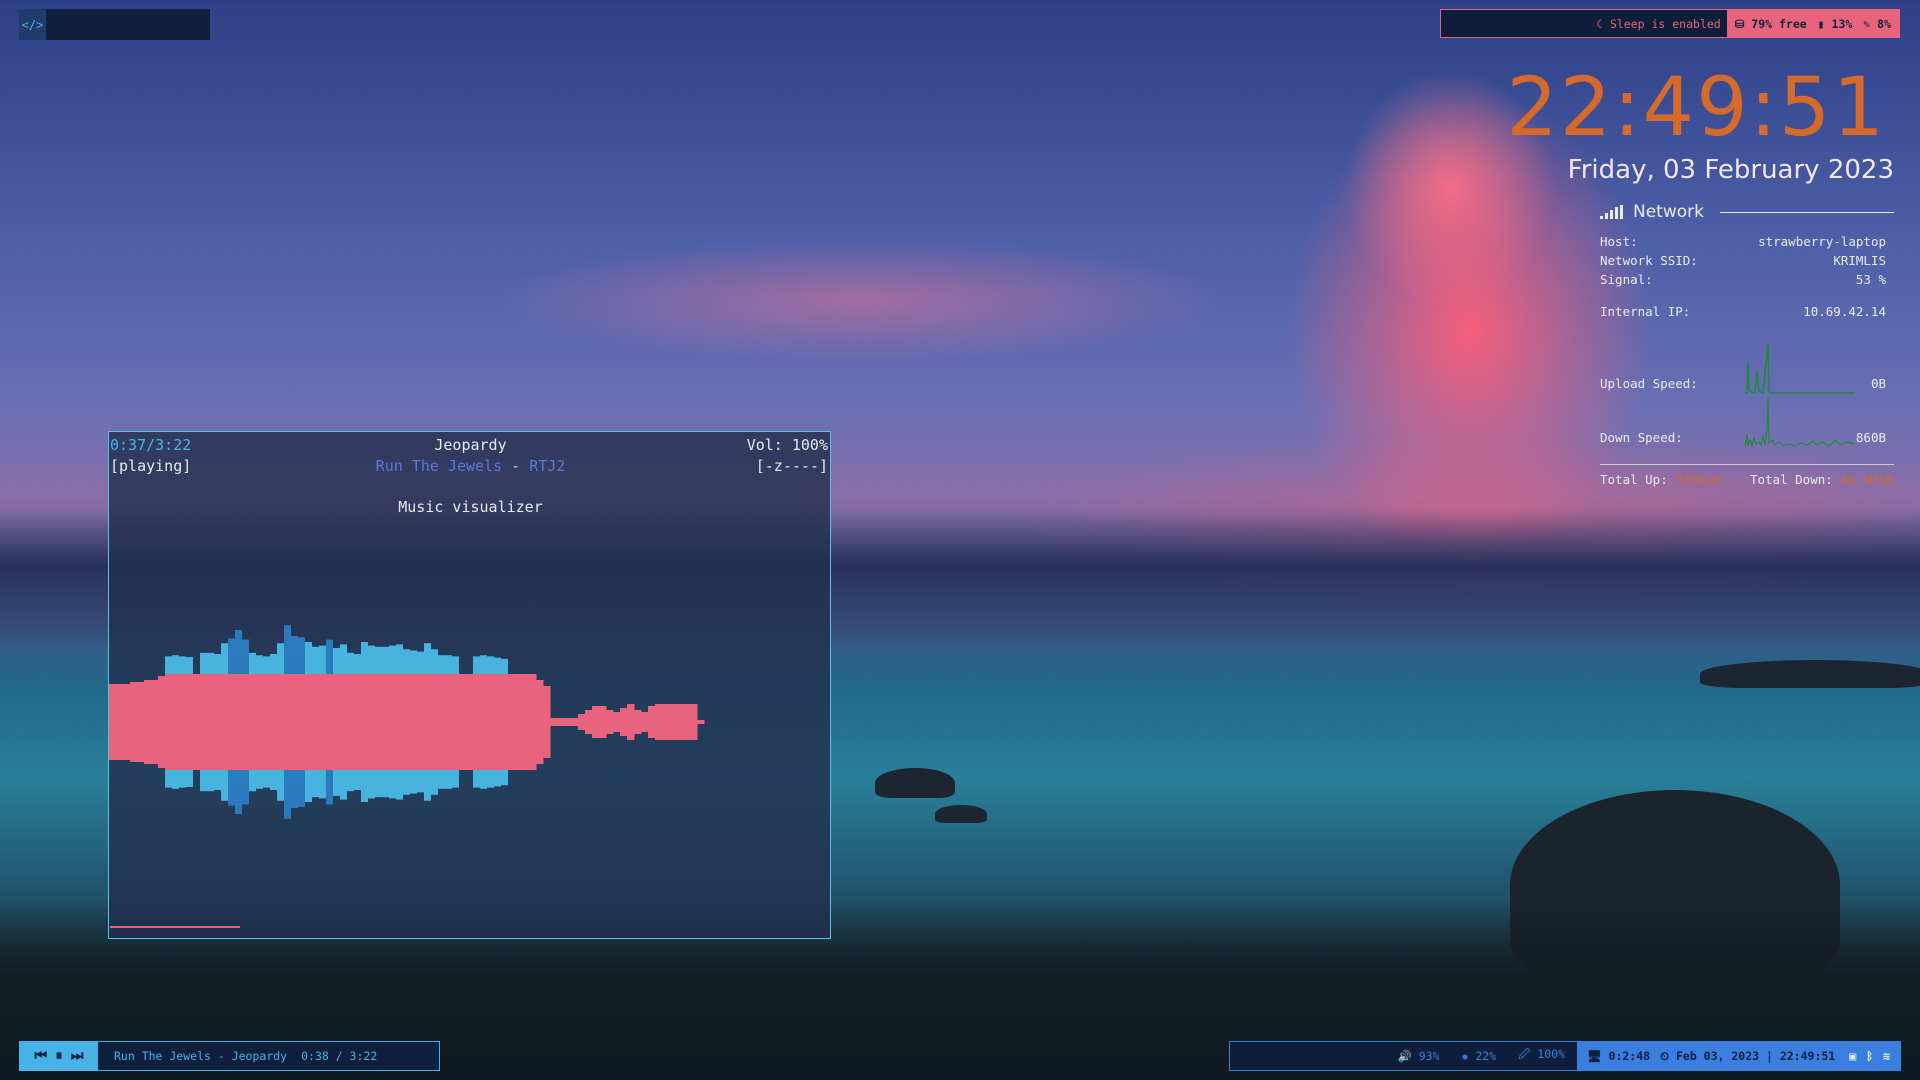 The width and height of the screenshot is (1920, 1080). I want to click on playback-progress-bar, so click(175, 927).